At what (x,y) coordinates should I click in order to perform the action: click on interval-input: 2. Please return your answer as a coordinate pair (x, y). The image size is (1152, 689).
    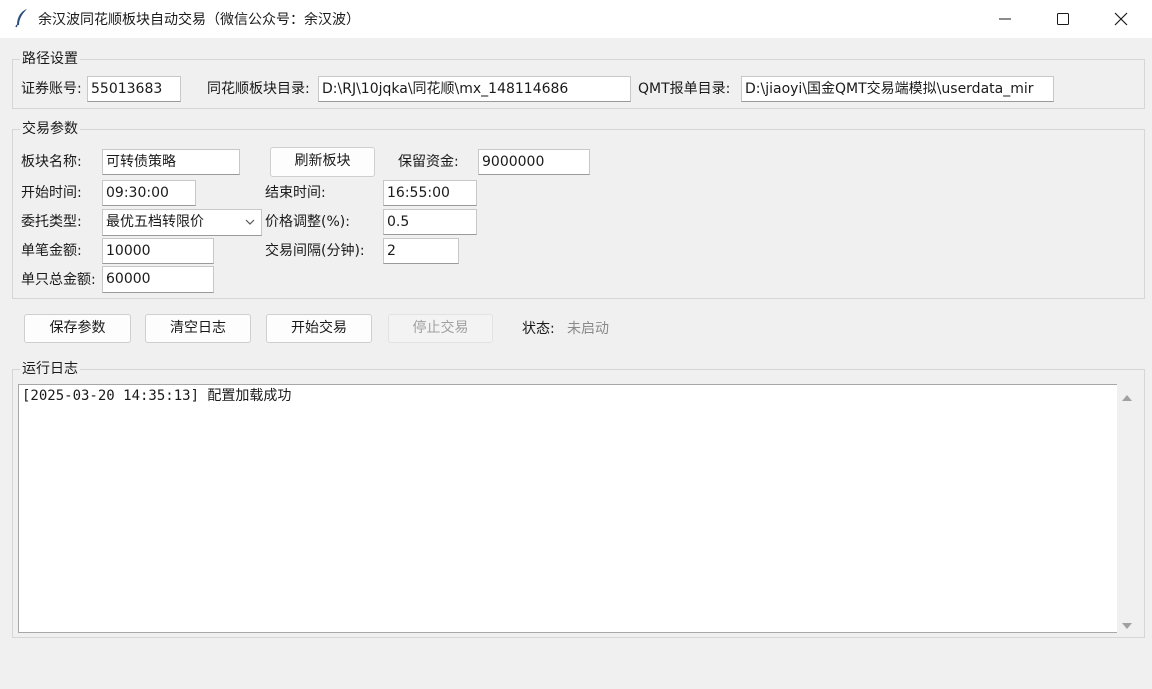
    Looking at the image, I should click on (421, 251).